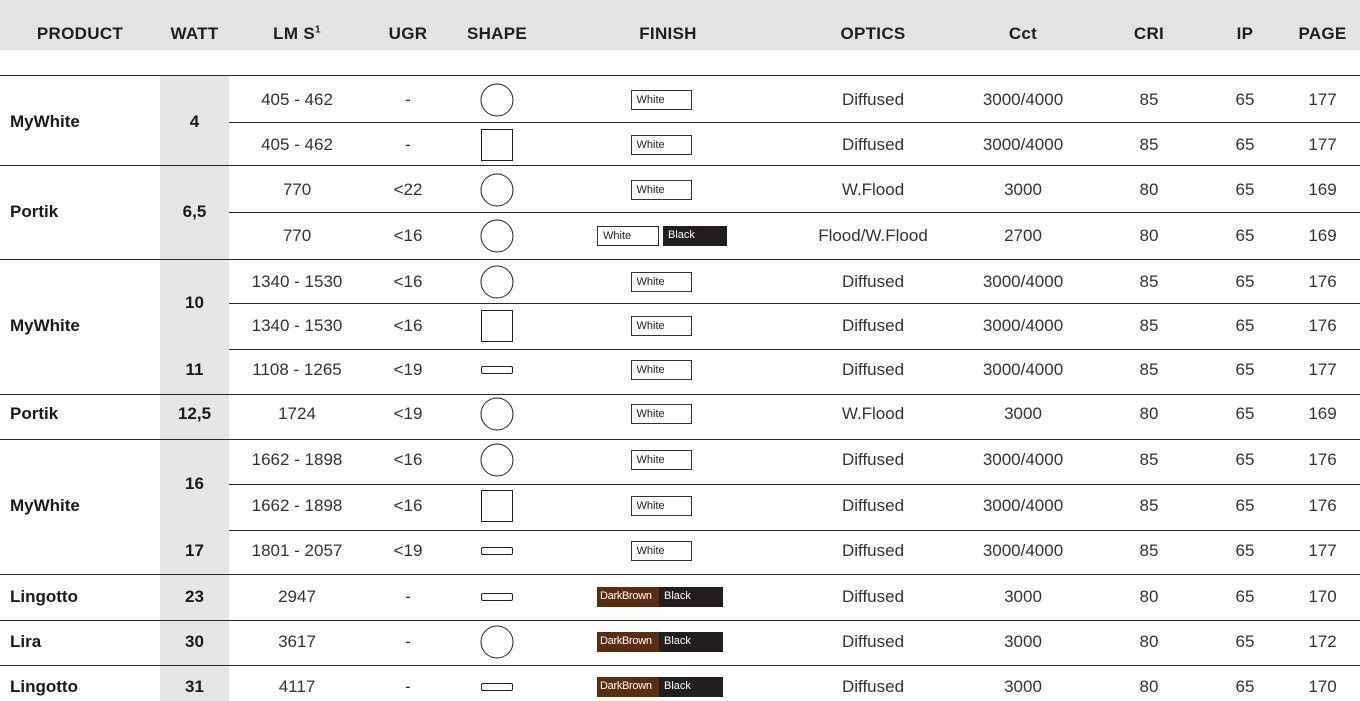 The image size is (1360, 701). What do you see at coordinates (194, 483) in the screenshot?
I see `watt-value: 16` at bounding box center [194, 483].